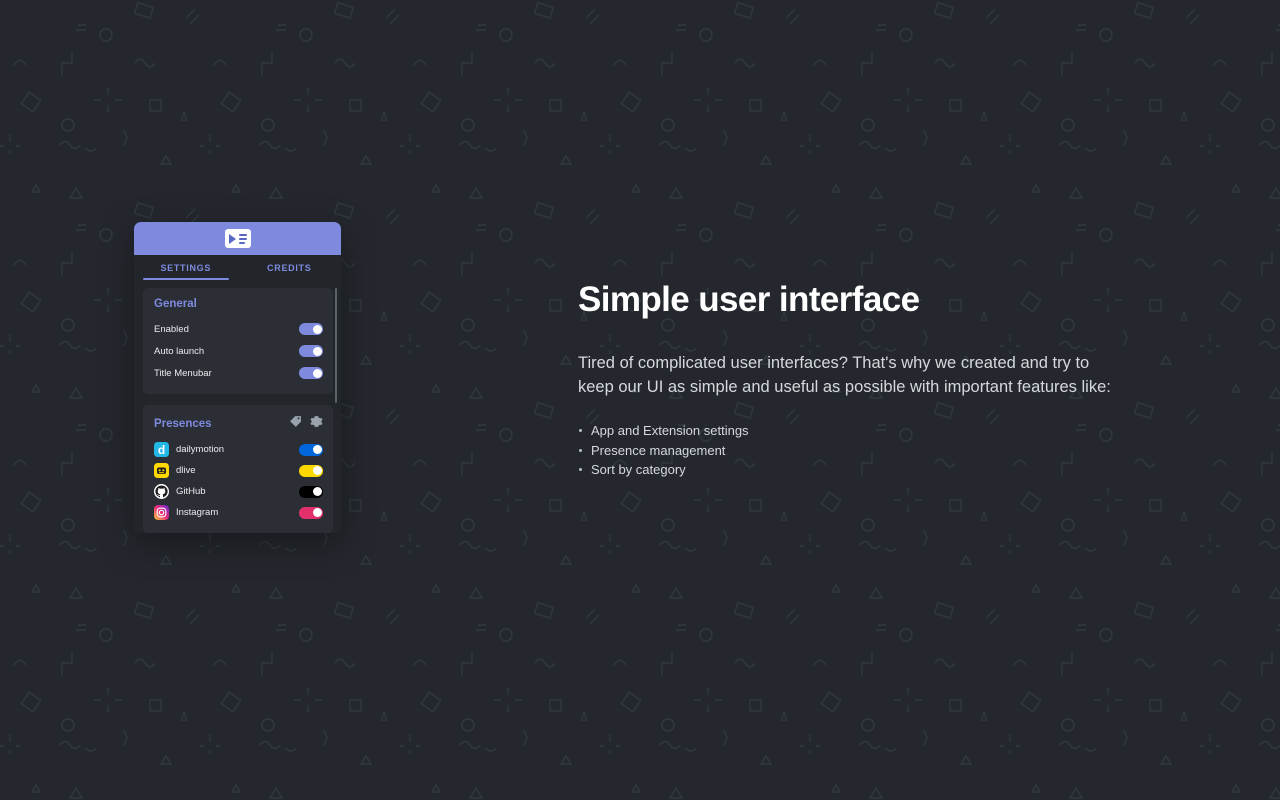 This screenshot has height=800, width=1280. I want to click on presence-row-instagram: Instagram, so click(238, 512).